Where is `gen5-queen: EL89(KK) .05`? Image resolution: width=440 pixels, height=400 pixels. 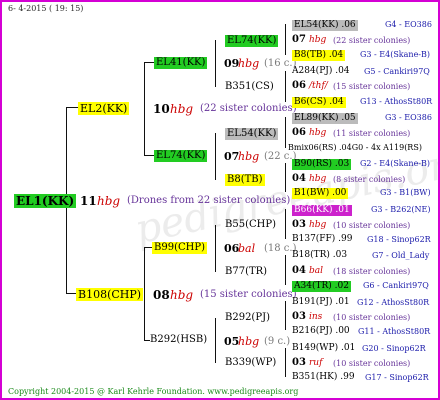 gen5-queen: EL89(KK) .05 is located at coordinates (325, 118).